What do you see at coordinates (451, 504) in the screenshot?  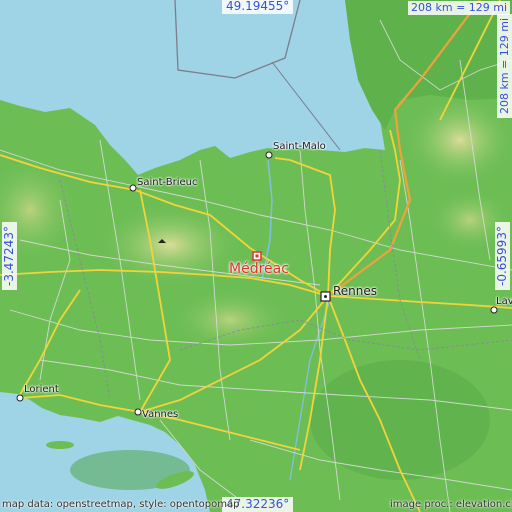 I see `attribution-right: image proc.: elevation.city` at bounding box center [451, 504].